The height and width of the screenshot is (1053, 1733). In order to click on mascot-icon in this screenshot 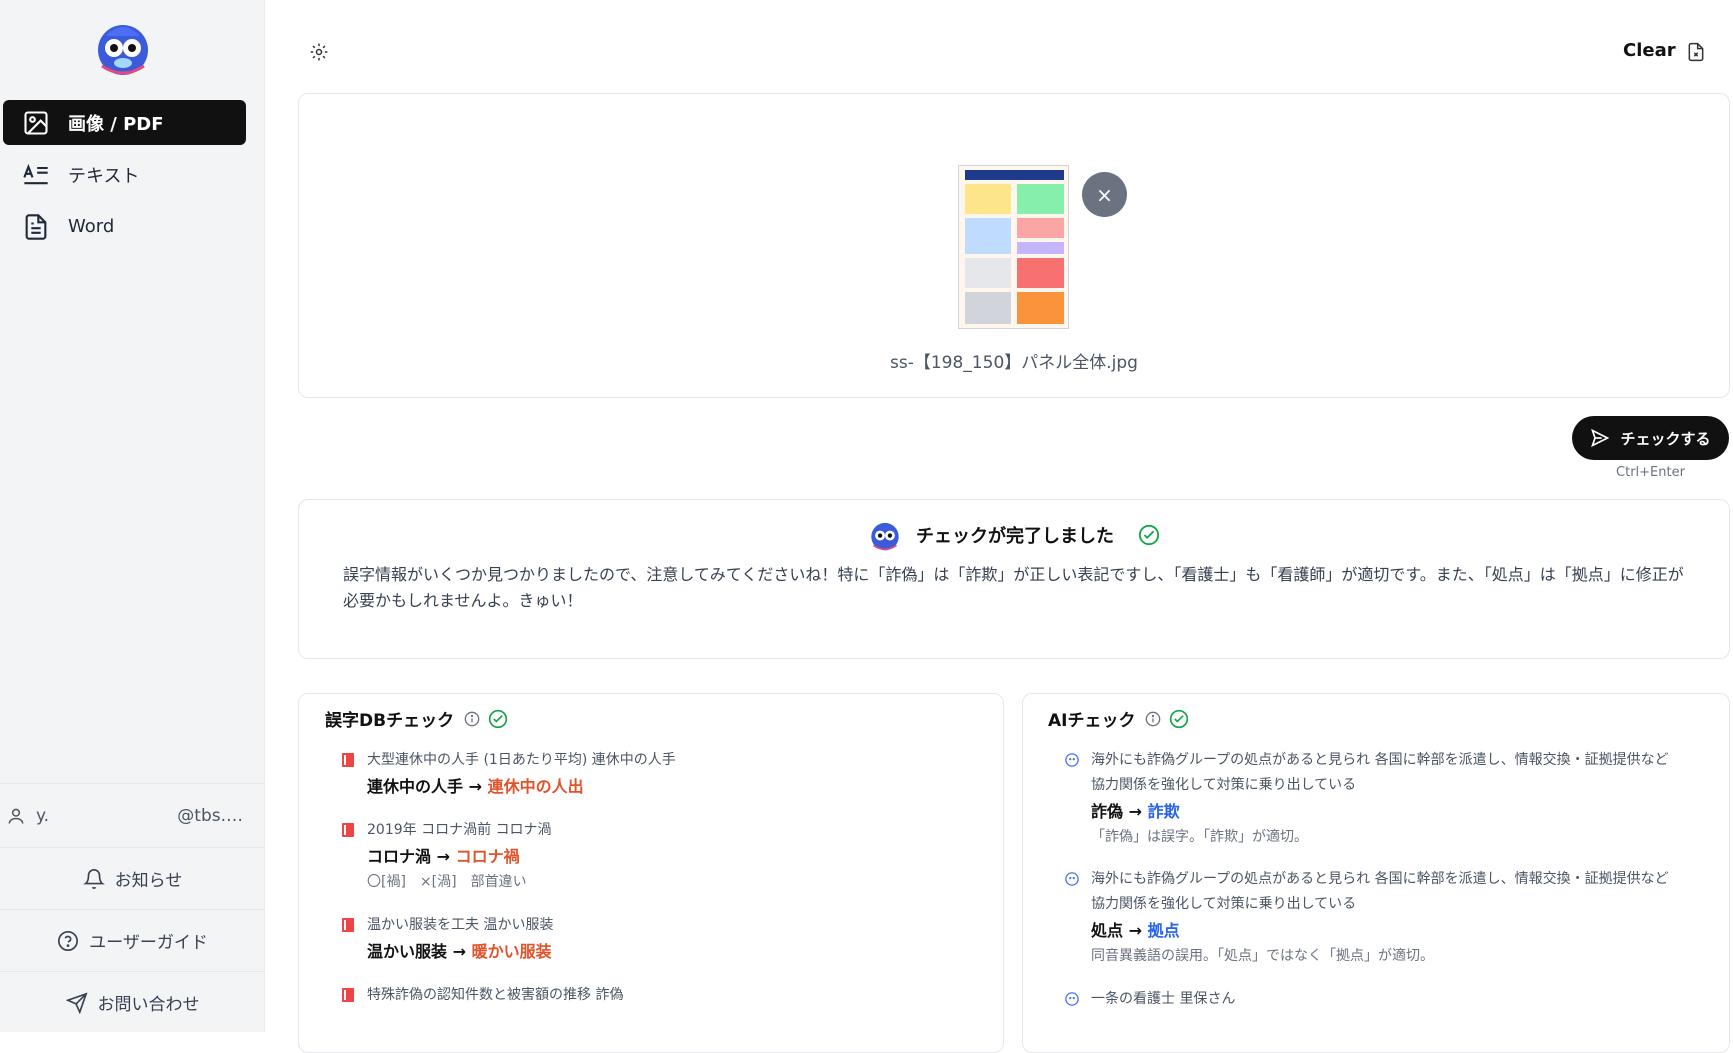, I will do `click(885, 536)`.